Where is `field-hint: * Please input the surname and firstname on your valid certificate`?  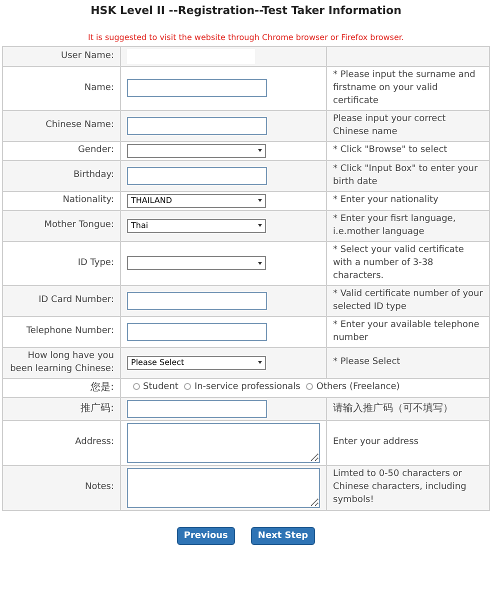
field-hint: * Please input the surname and firstname on your valid certificate is located at coordinates (404, 88).